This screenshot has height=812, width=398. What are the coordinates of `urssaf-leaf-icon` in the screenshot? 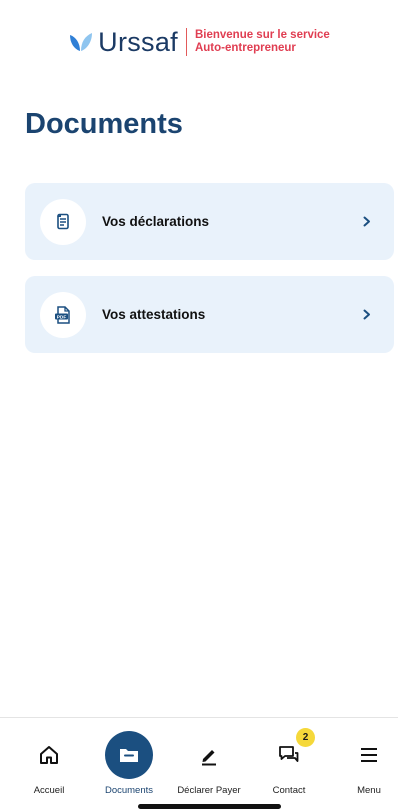 It's located at (81, 42).